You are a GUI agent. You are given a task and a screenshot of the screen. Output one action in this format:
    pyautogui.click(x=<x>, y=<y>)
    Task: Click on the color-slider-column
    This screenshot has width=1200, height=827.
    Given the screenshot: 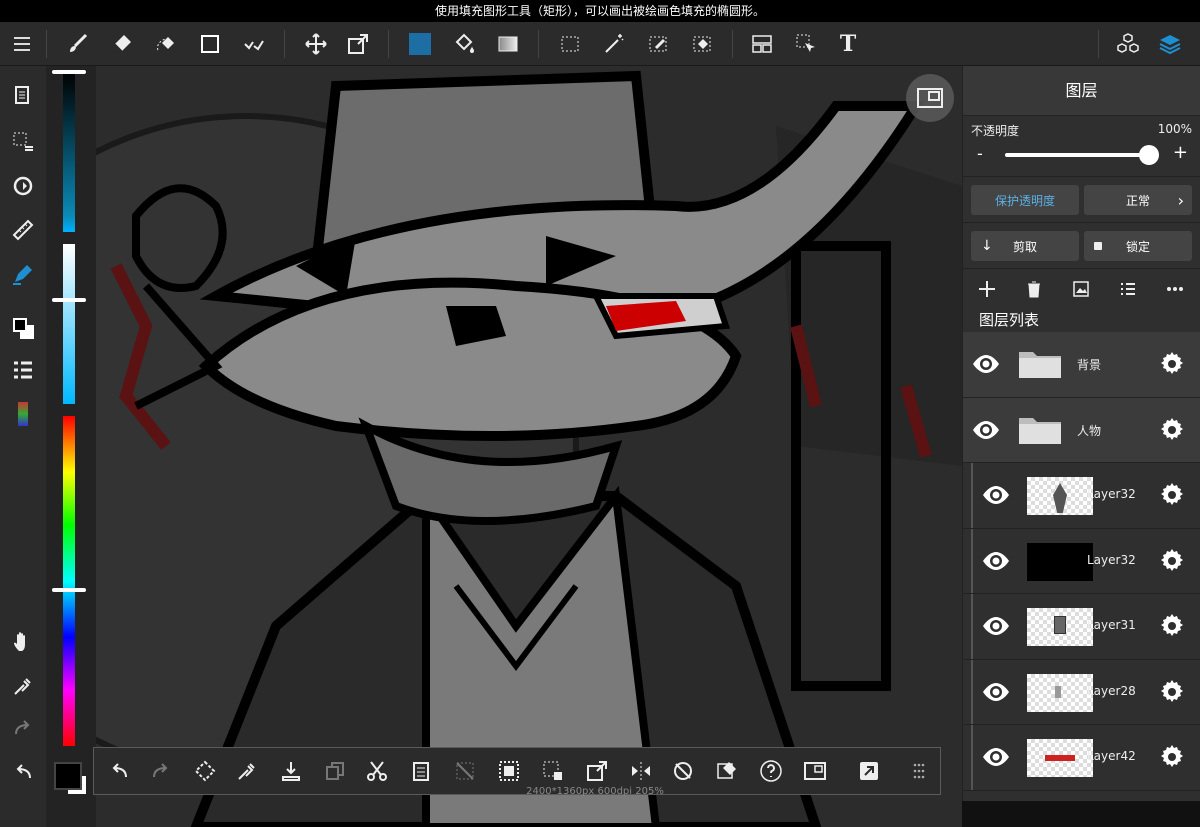 What is the action you would take?
    pyautogui.click(x=71, y=446)
    